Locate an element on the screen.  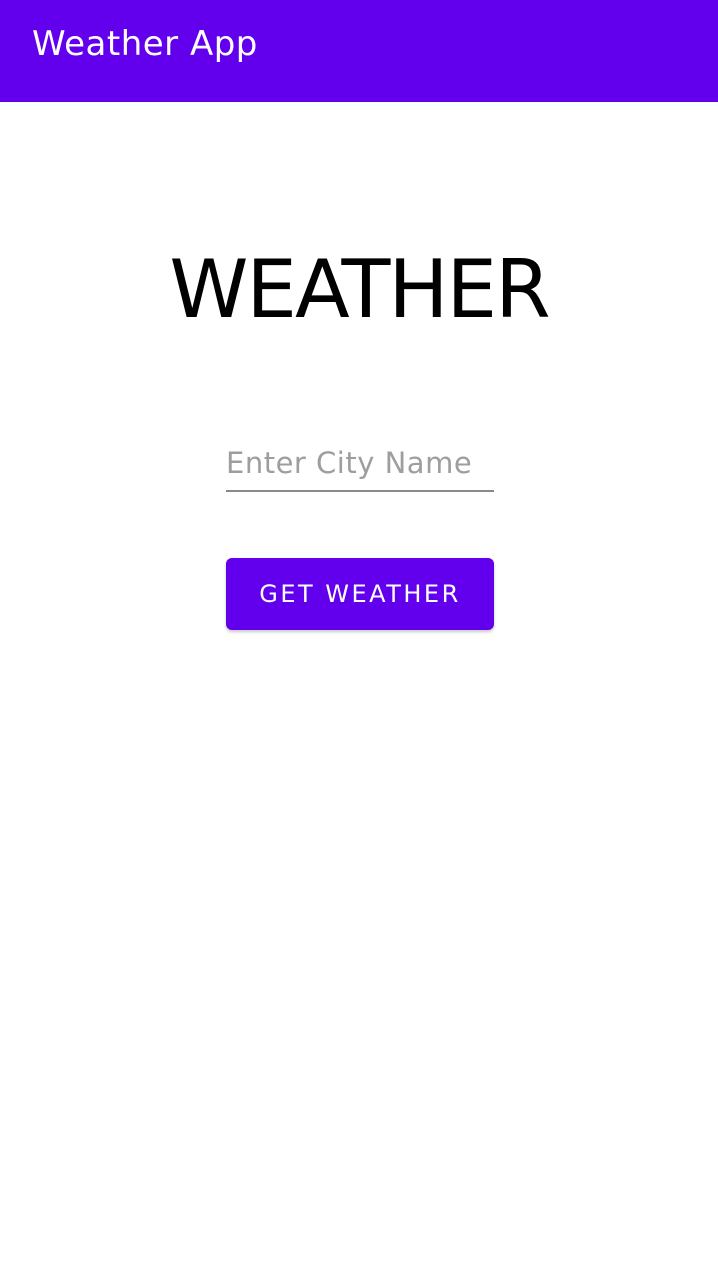
city-name-input is located at coordinates (360, 466).